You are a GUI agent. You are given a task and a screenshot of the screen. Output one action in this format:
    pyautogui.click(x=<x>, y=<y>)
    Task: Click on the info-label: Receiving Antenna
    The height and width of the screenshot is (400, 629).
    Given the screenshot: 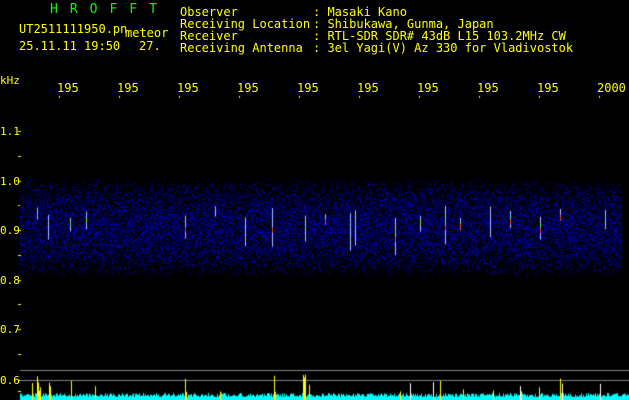 What is the action you would take?
    pyautogui.click(x=241, y=48)
    